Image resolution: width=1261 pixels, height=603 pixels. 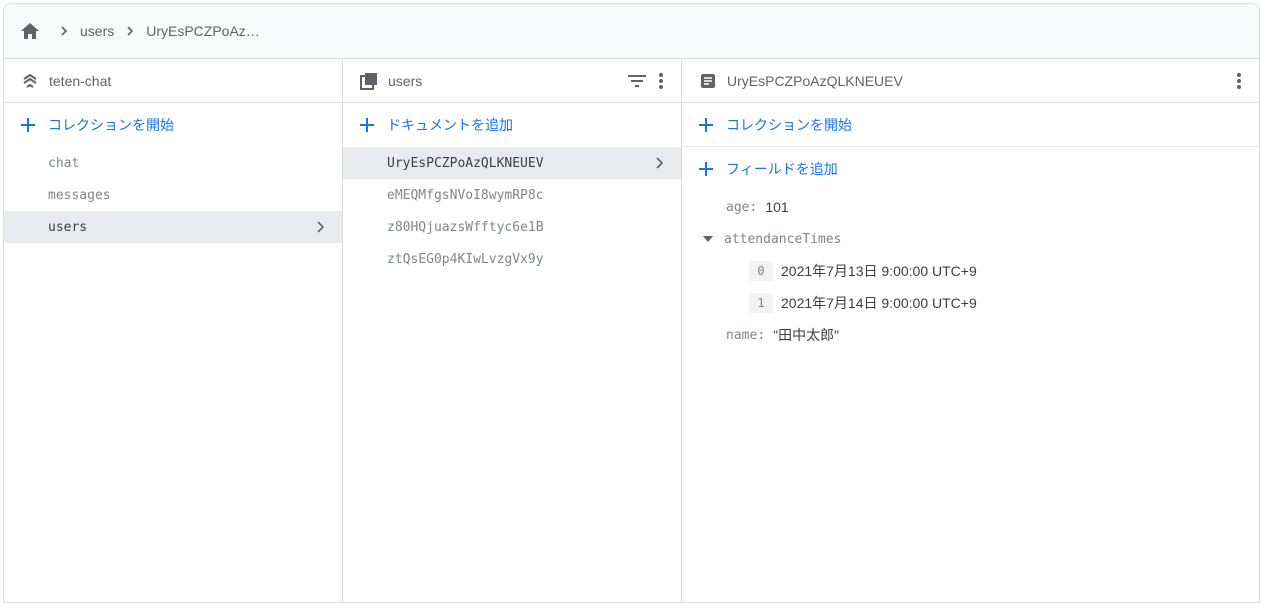 I want to click on filter-icon, so click(x=637, y=81).